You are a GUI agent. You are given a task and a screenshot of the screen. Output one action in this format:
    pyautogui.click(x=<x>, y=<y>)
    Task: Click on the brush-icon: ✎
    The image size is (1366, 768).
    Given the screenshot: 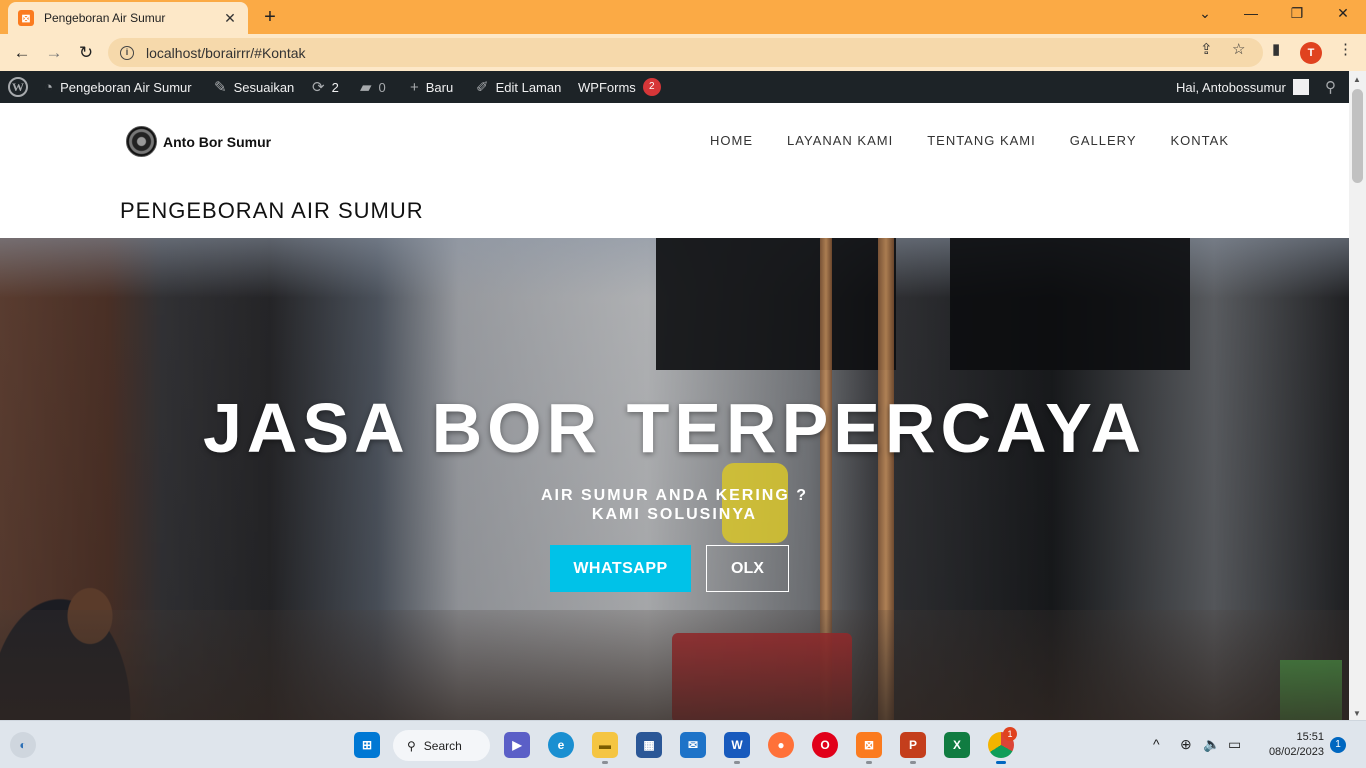 What is the action you would take?
    pyautogui.click(x=220, y=87)
    